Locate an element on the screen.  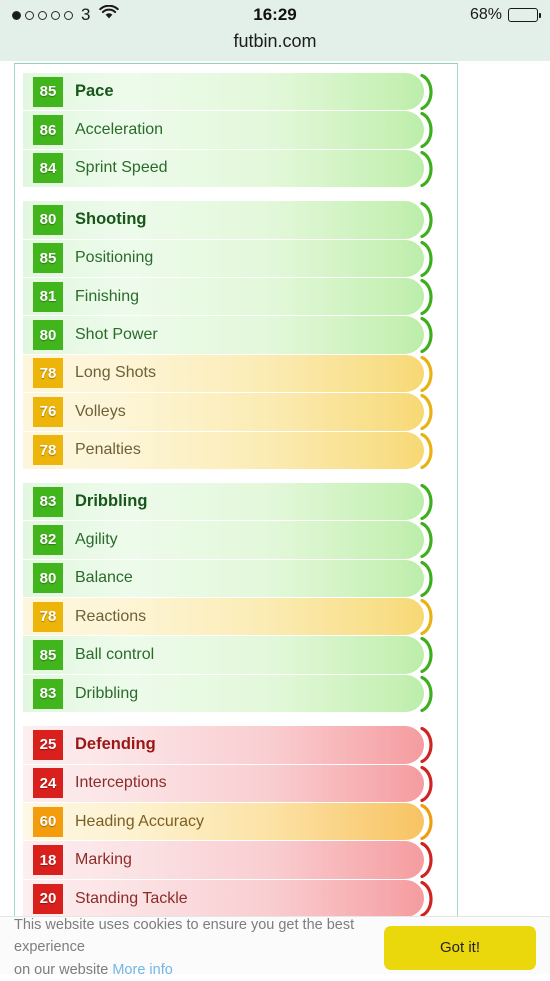
stat-row-header: 80 Shooting is located at coordinates (236, 220).